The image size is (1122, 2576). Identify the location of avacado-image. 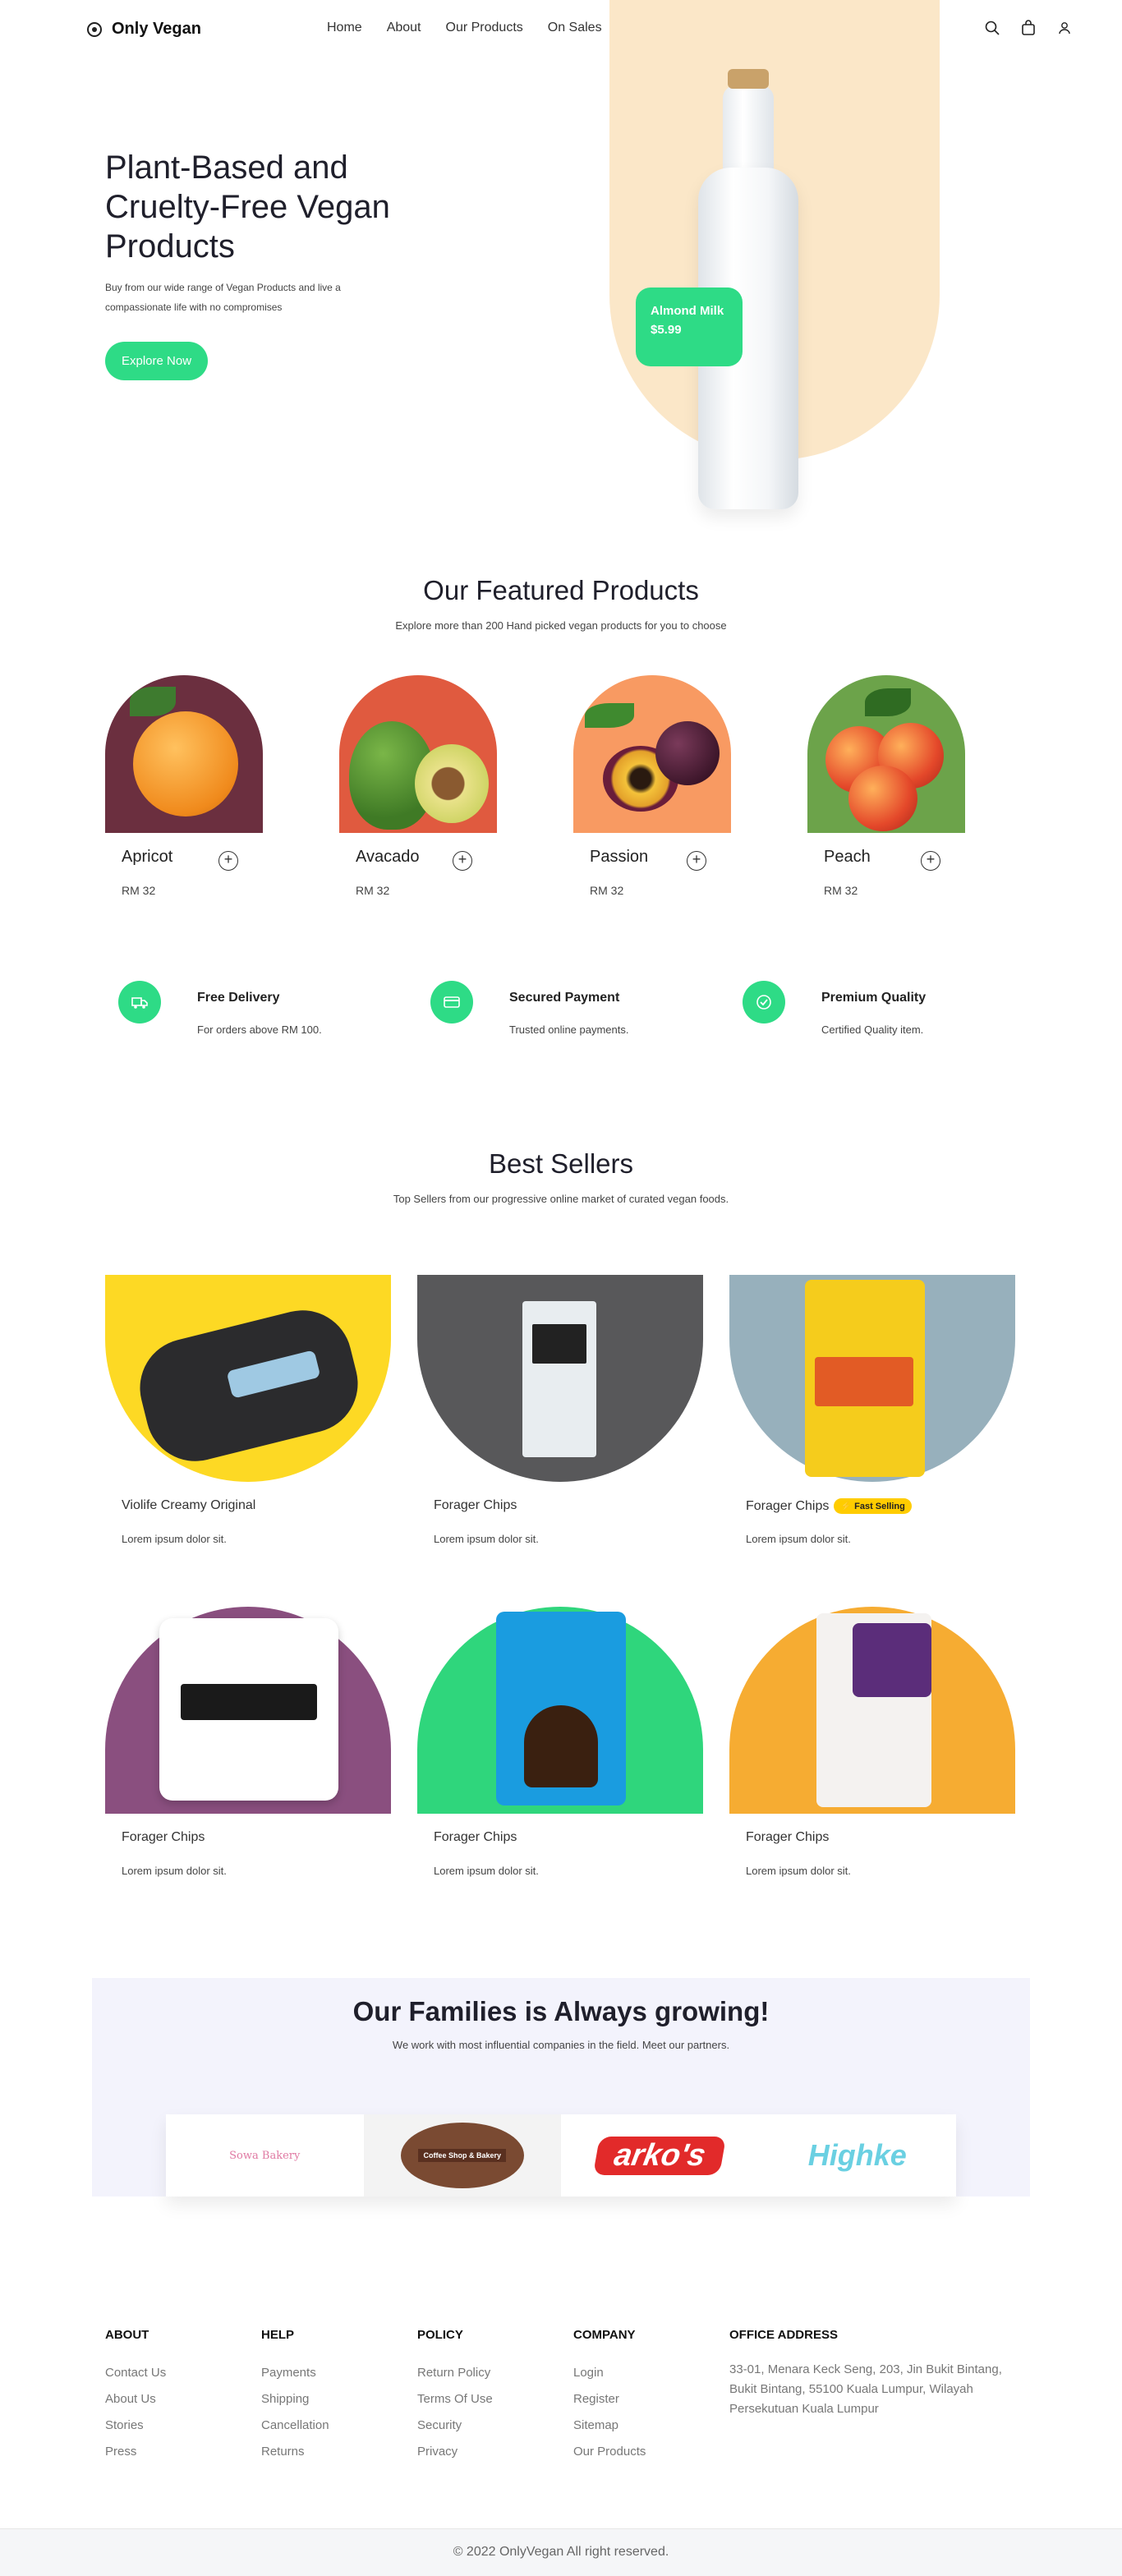
(418, 754).